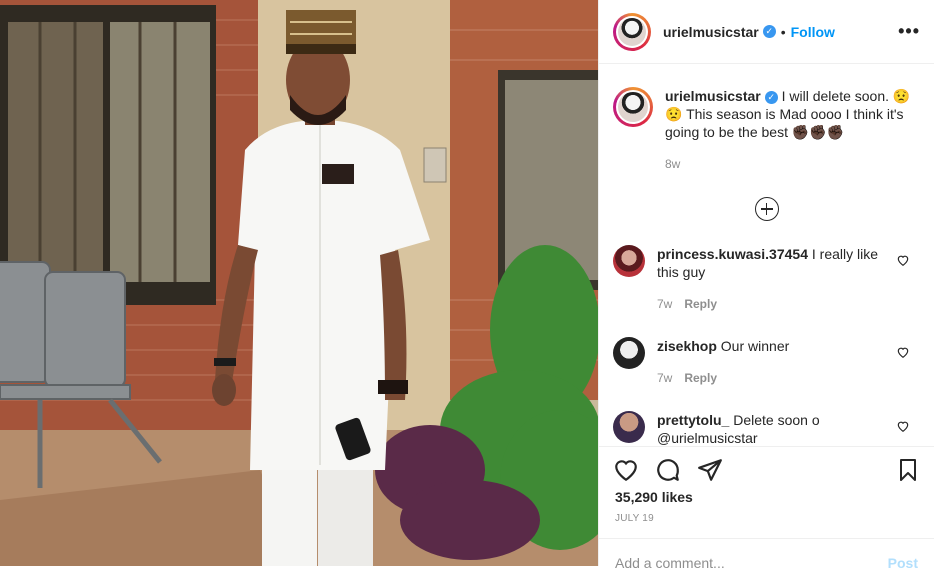 This screenshot has width=934, height=571. I want to click on comment-item: zisekhop Our winner 7w Reply, so click(766, 362).